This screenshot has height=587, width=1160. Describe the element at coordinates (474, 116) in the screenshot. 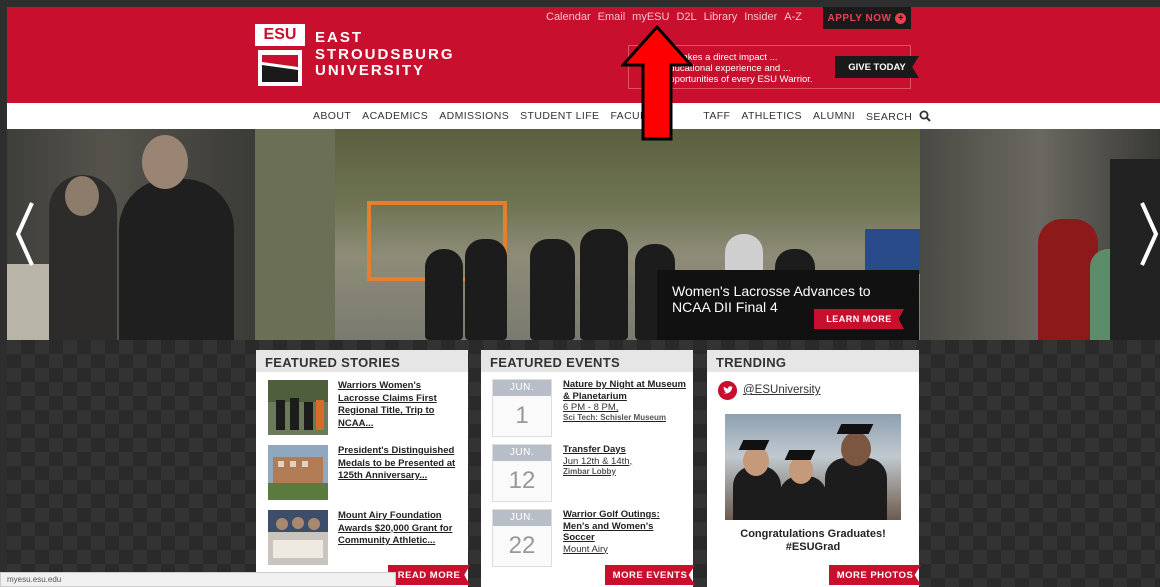

I see `nav-admissions: ADMISSIONS` at that location.